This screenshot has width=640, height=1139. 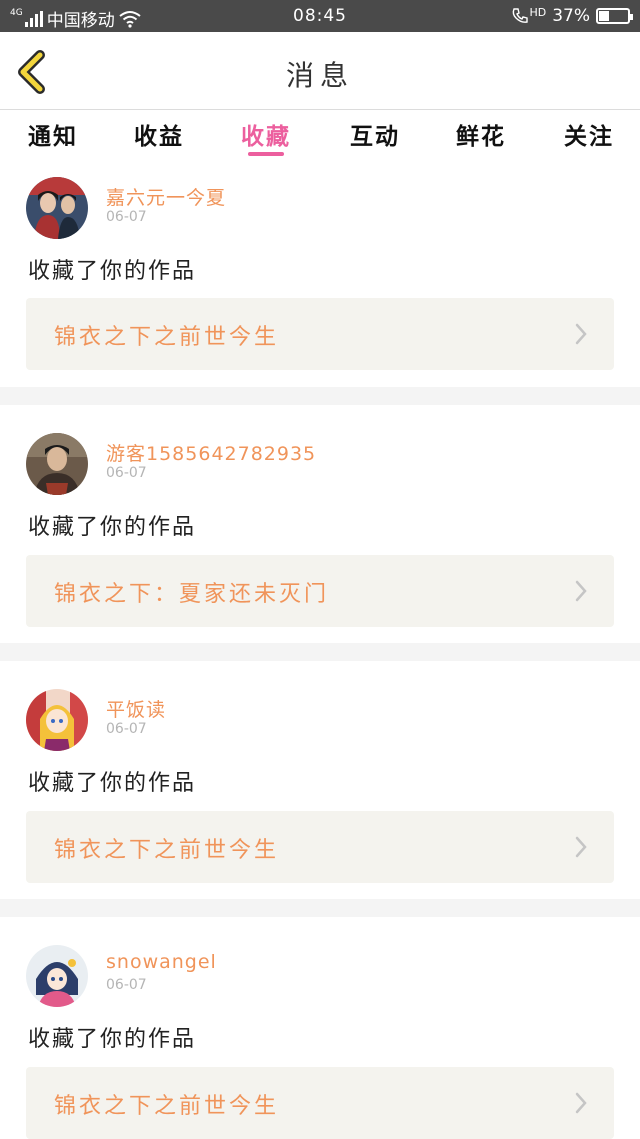 I want to click on username: 游客1585642782935, so click(x=211, y=452).